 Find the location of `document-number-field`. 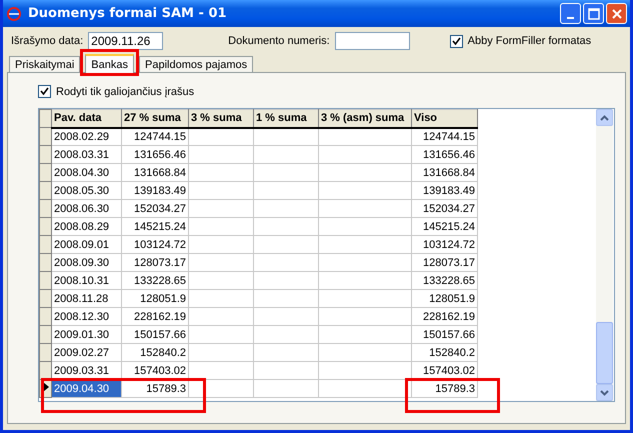

document-number-field is located at coordinates (372, 41).